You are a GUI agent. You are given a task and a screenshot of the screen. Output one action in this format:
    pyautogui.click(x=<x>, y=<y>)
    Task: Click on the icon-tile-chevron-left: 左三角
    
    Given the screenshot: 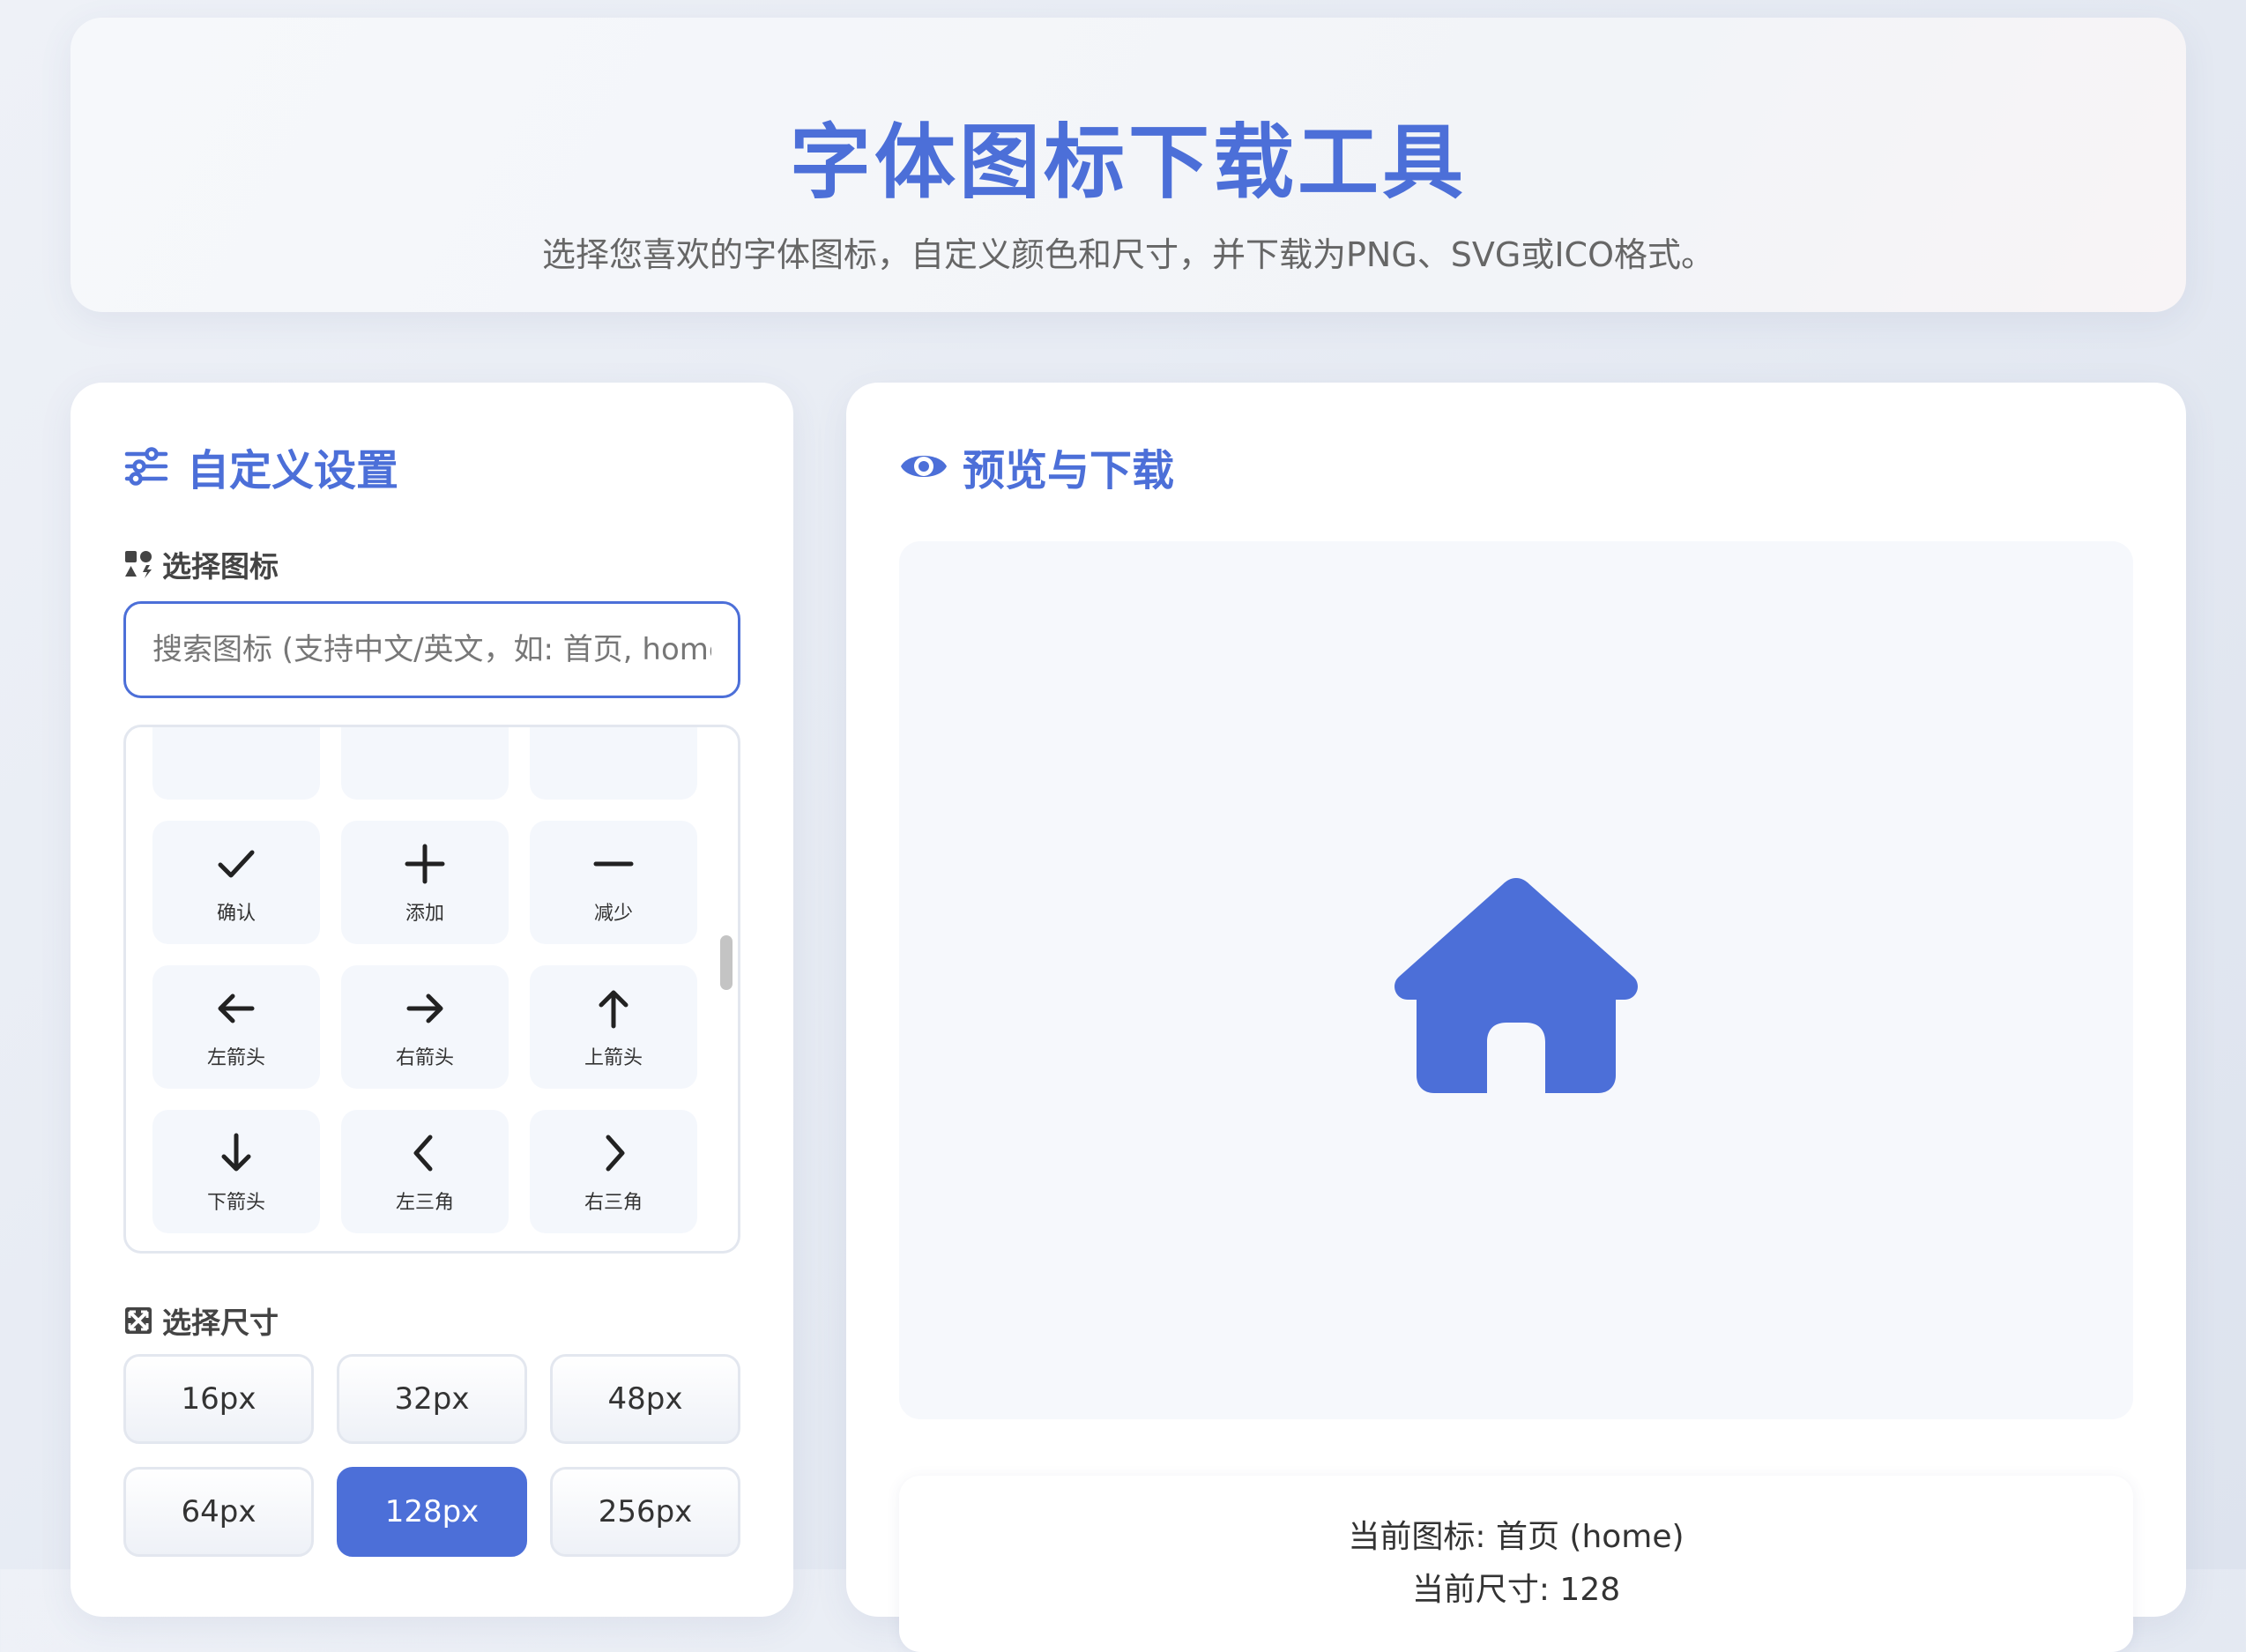 What is the action you would take?
    pyautogui.click(x=425, y=1171)
    